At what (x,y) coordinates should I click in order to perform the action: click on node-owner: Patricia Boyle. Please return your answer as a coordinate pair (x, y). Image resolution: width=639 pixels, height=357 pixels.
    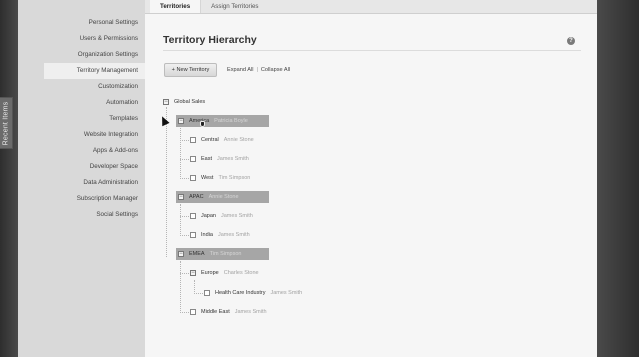
    Looking at the image, I should click on (231, 121).